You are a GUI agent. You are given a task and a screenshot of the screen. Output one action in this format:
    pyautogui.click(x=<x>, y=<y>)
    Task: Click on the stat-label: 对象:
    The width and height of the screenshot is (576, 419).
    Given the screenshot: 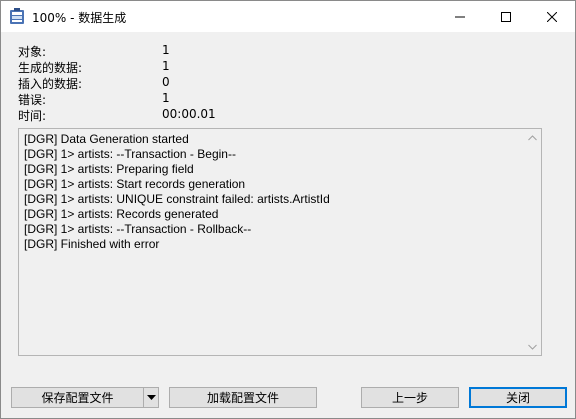 What is the action you would take?
    pyautogui.click(x=32, y=52)
    